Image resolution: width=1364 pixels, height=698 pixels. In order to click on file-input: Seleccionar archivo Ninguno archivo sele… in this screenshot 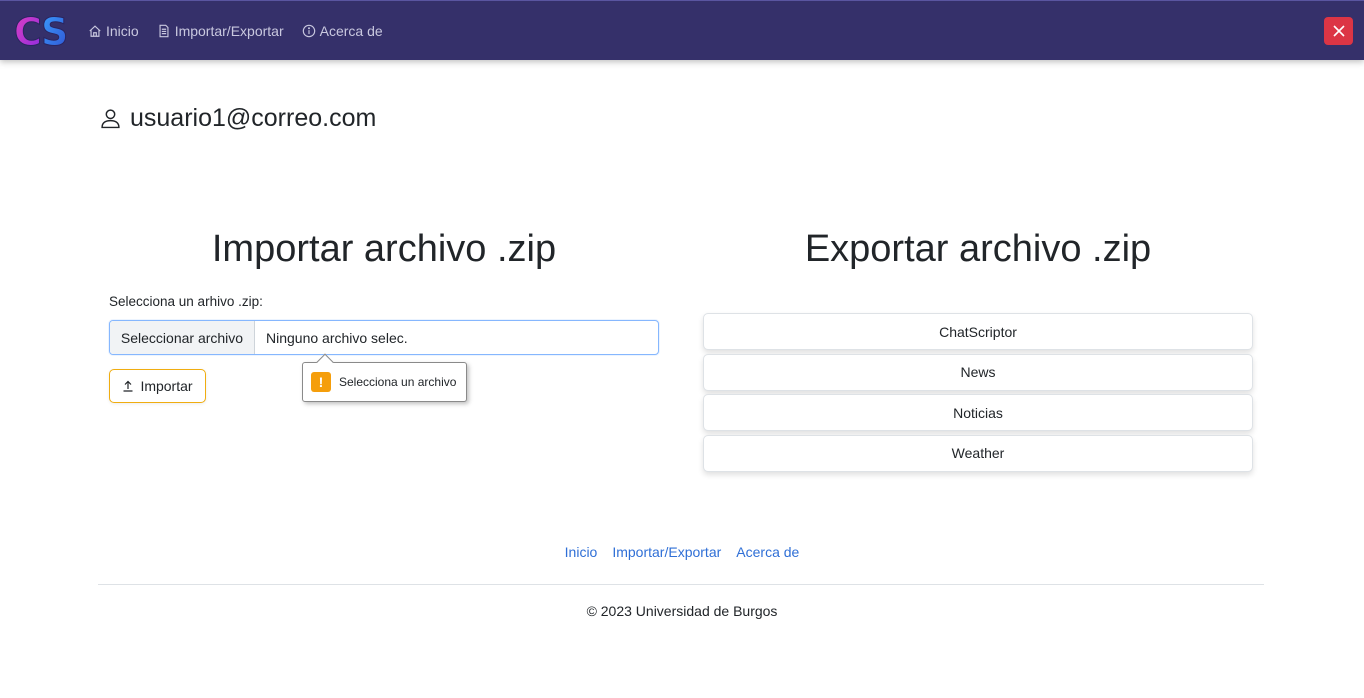, I will do `click(384, 337)`.